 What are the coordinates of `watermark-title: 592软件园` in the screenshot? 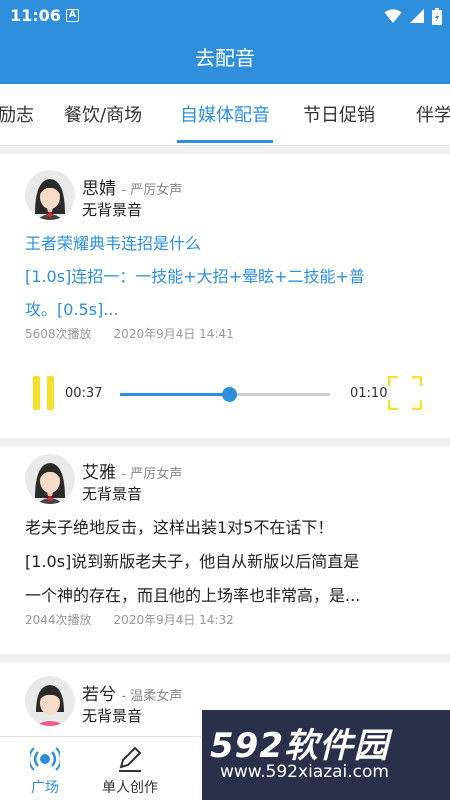 It's located at (299, 746).